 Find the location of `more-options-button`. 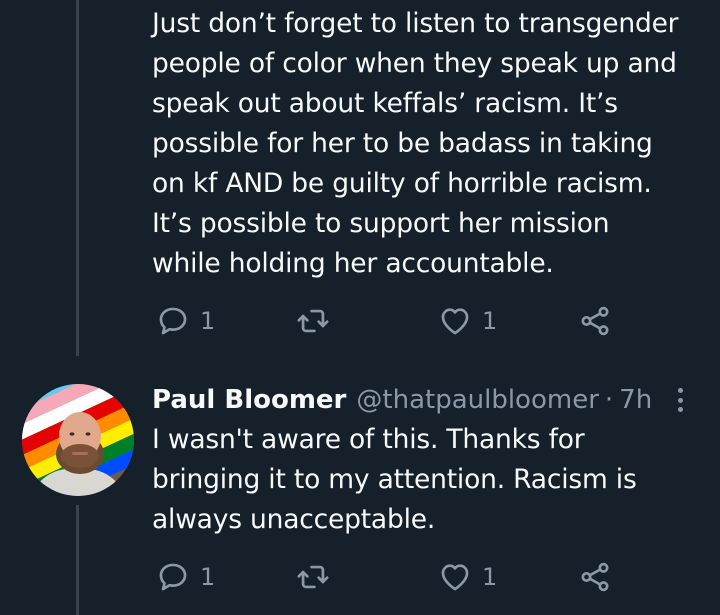

more-options-button is located at coordinates (680, 400).